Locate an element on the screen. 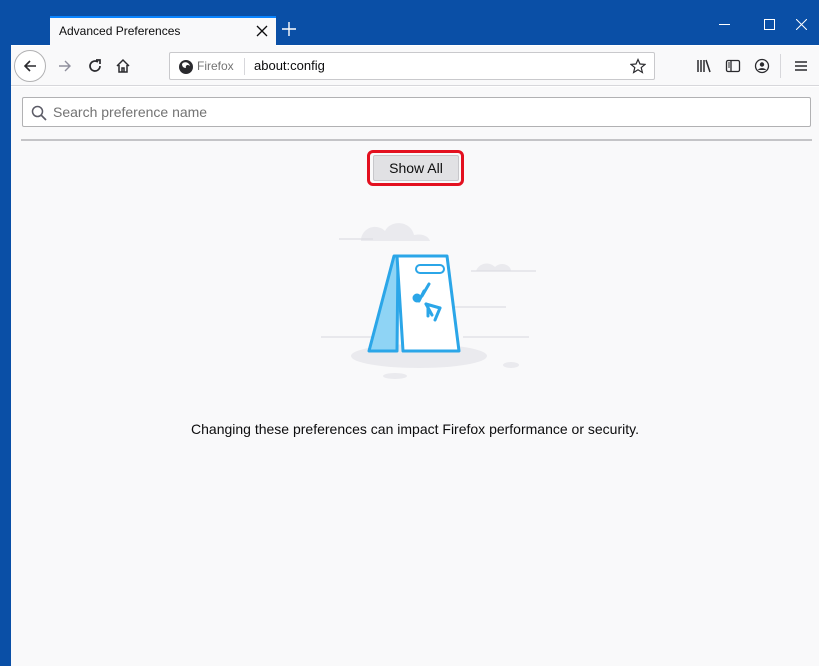  navigation-toolbar: Firefox about:config is located at coordinates (415, 66).